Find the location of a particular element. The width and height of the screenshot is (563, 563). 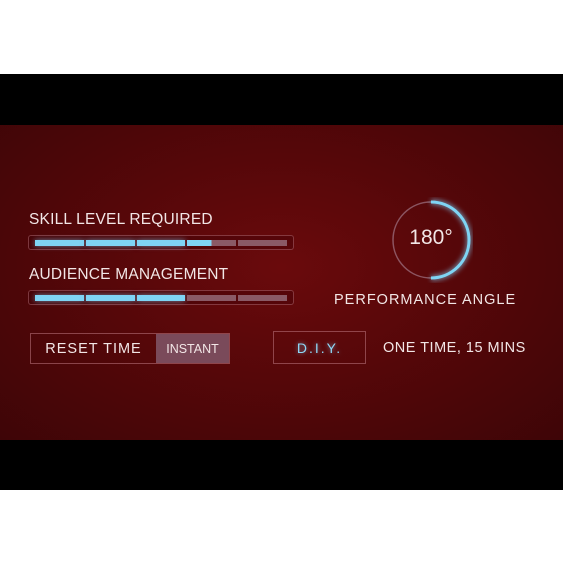

performance-angle-caption: PERFORMANCE ANGLE is located at coordinates (425, 300).